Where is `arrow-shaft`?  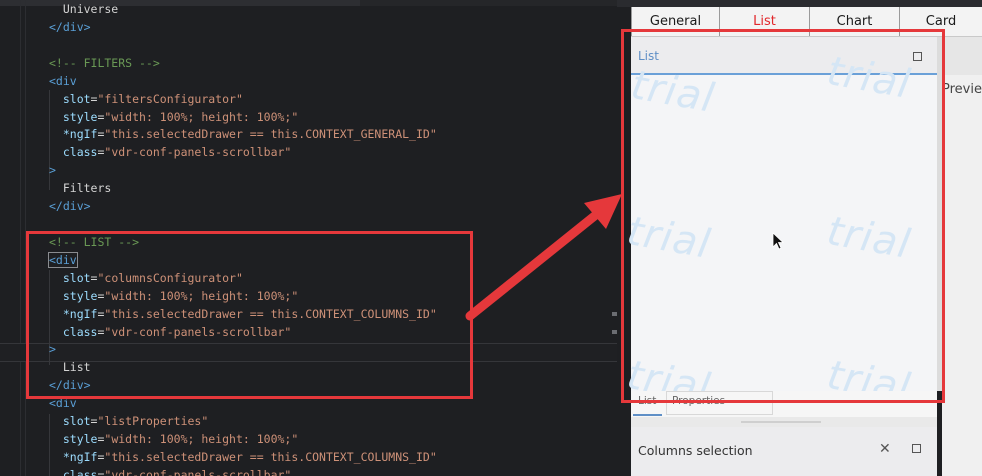 arrow-shaft is located at coordinates (533, 265).